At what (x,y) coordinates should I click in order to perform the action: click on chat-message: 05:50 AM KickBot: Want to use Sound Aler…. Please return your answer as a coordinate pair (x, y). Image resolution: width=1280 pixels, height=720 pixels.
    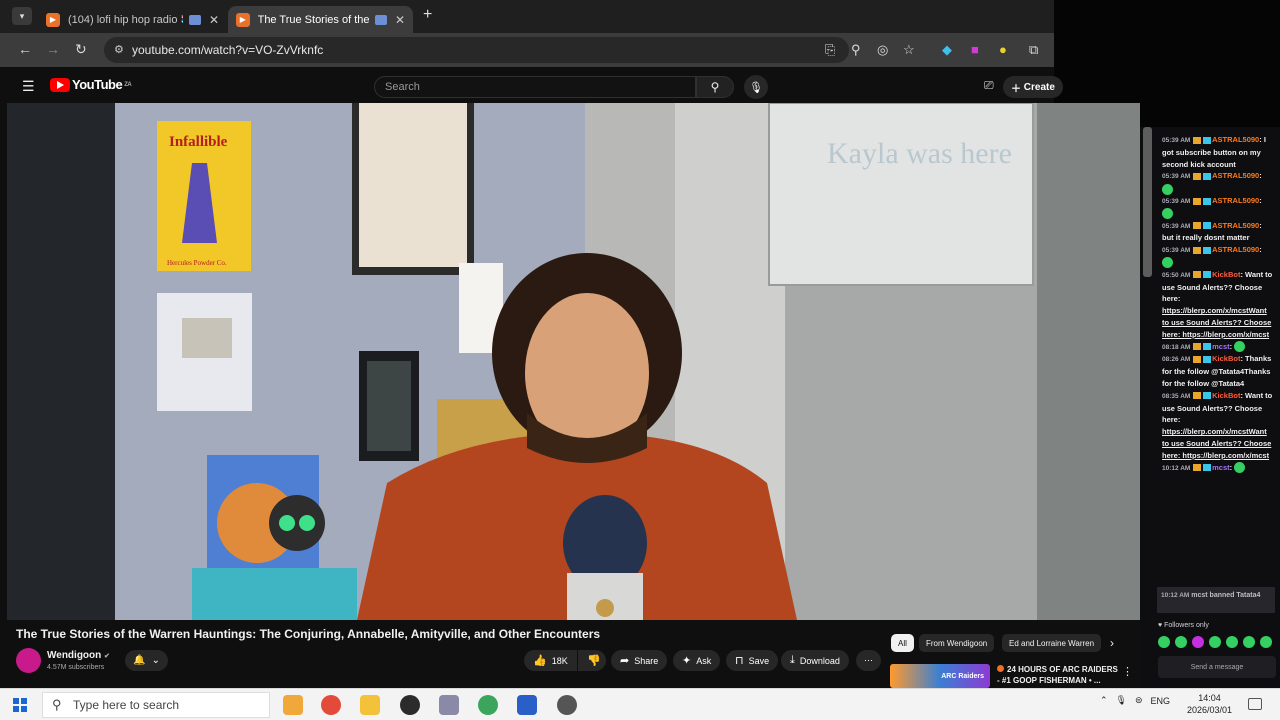
    Looking at the image, I should click on (1217, 304).